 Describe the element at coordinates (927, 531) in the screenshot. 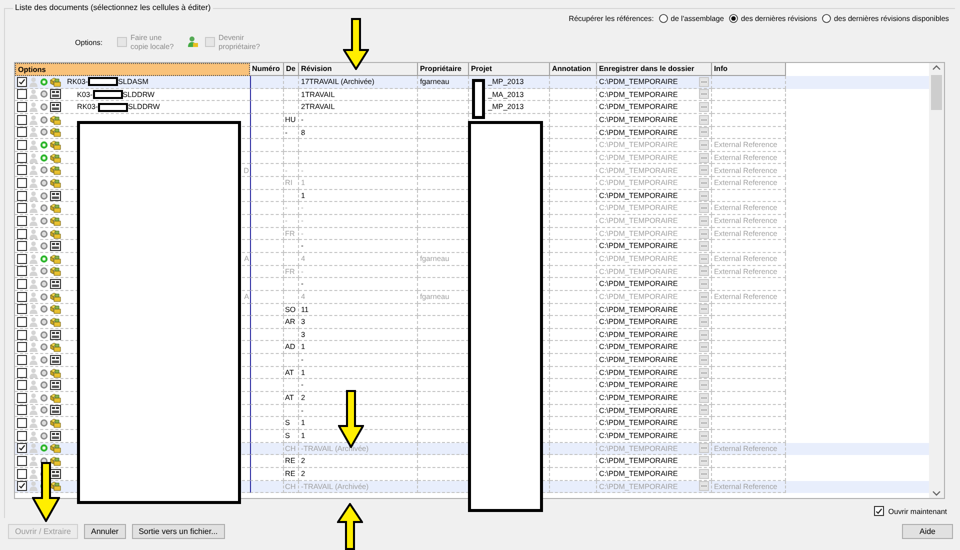

I see `help-button: Aide` at that location.